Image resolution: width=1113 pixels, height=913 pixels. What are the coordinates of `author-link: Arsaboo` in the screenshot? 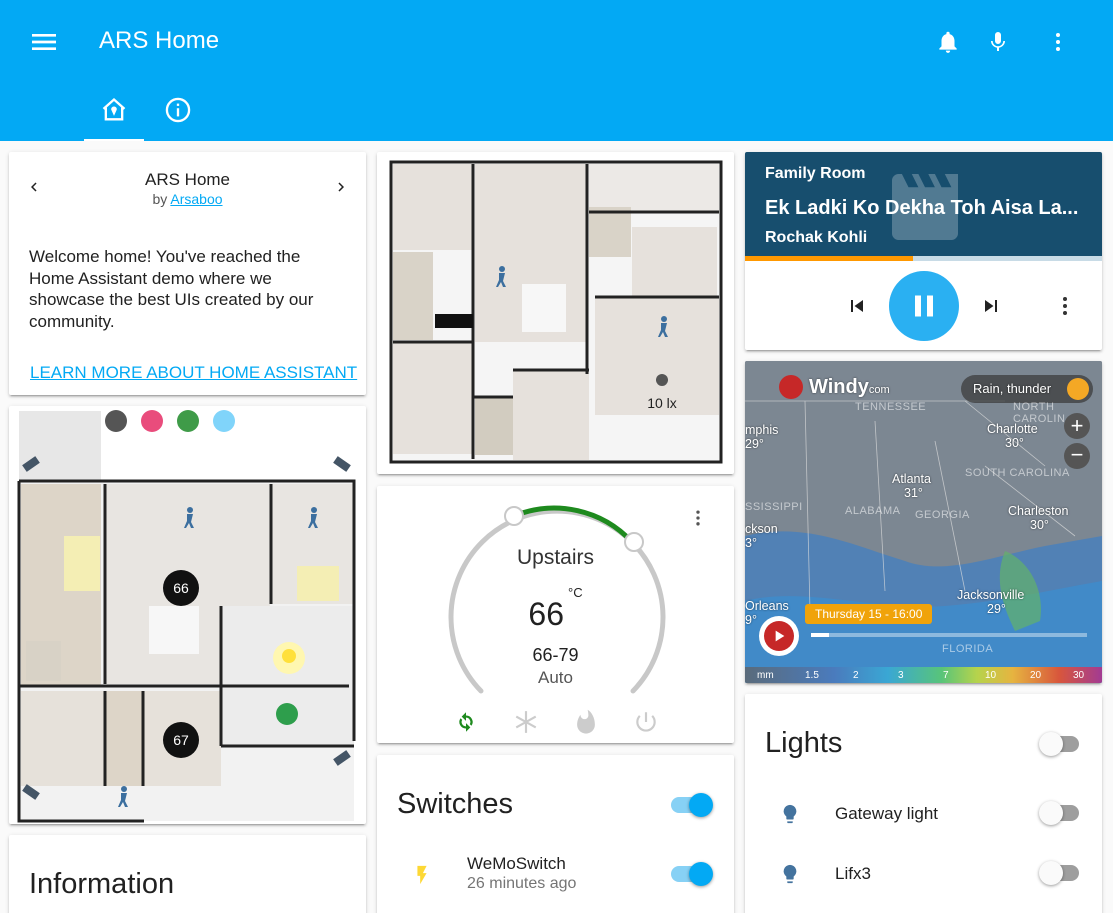 It's located at (196, 199).